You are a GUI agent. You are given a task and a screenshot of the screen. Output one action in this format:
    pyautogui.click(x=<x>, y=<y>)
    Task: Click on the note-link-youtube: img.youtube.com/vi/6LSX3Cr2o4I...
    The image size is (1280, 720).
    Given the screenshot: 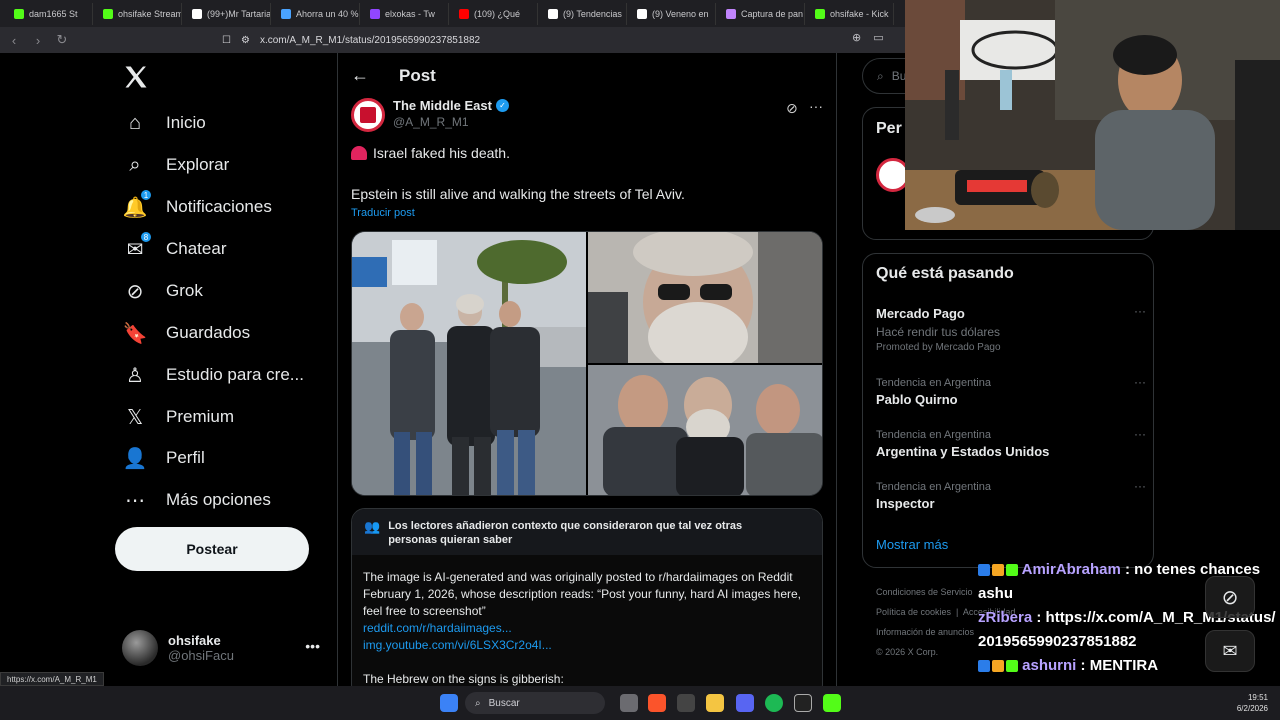 What is the action you would take?
    pyautogui.click(x=588, y=645)
    